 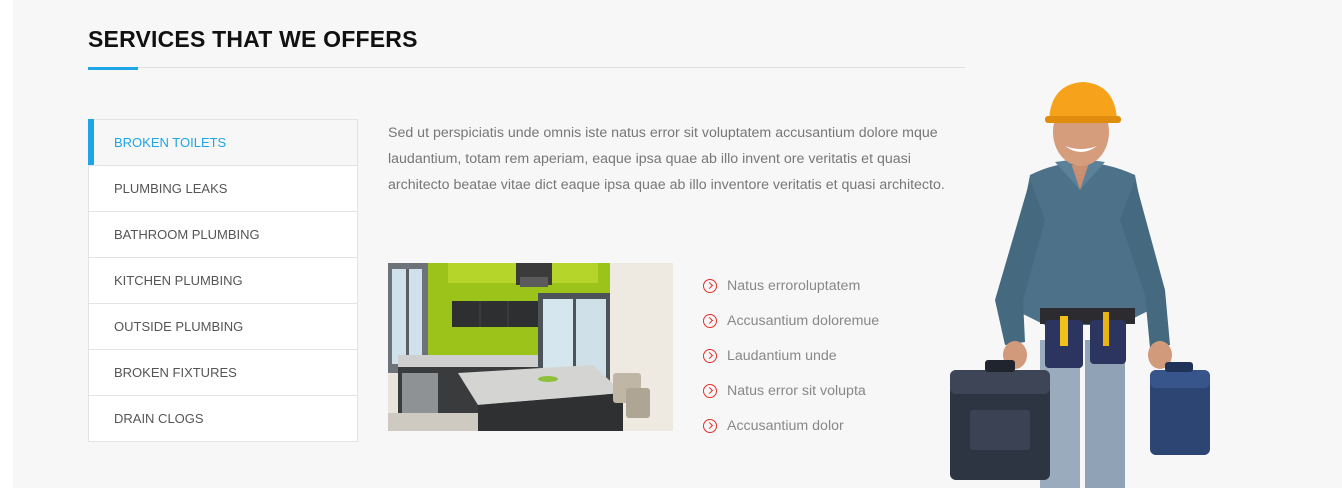 I want to click on feature-label: Accusantium doloremue, so click(x=803, y=320).